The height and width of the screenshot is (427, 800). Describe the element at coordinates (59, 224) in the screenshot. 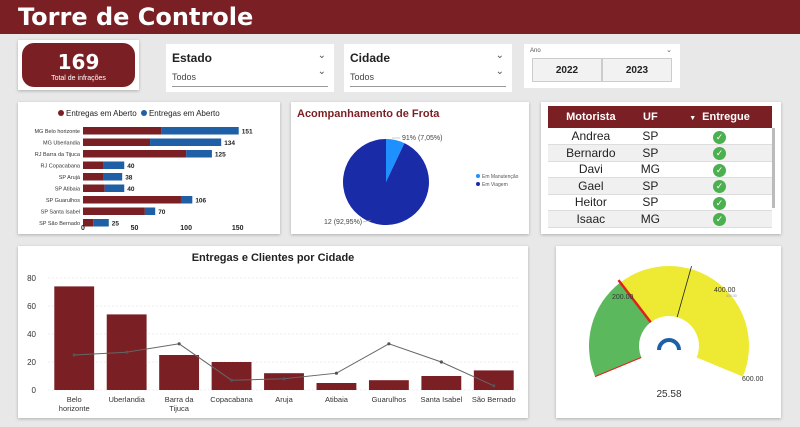

I see `category-label: SP São Bernado` at that location.